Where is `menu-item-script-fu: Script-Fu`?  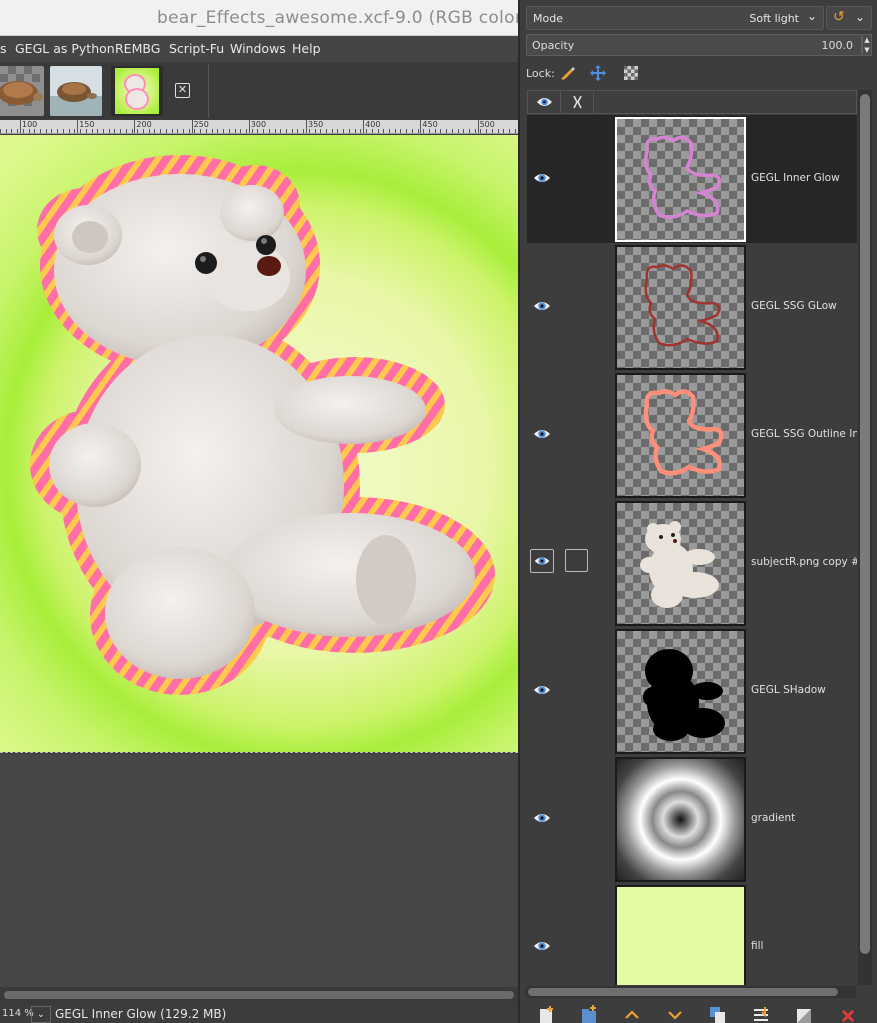 menu-item-script-fu: Script-Fu is located at coordinates (196, 48).